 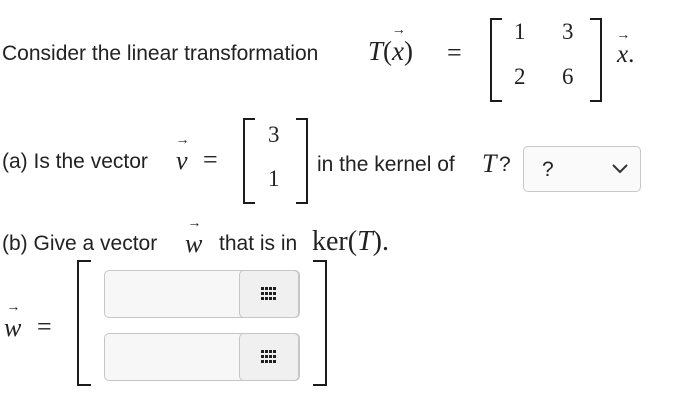 What do you see at coordinates (376, 51) in the screenshot?
I see `transformation-symbol: T` at bounding box center [376, 51].